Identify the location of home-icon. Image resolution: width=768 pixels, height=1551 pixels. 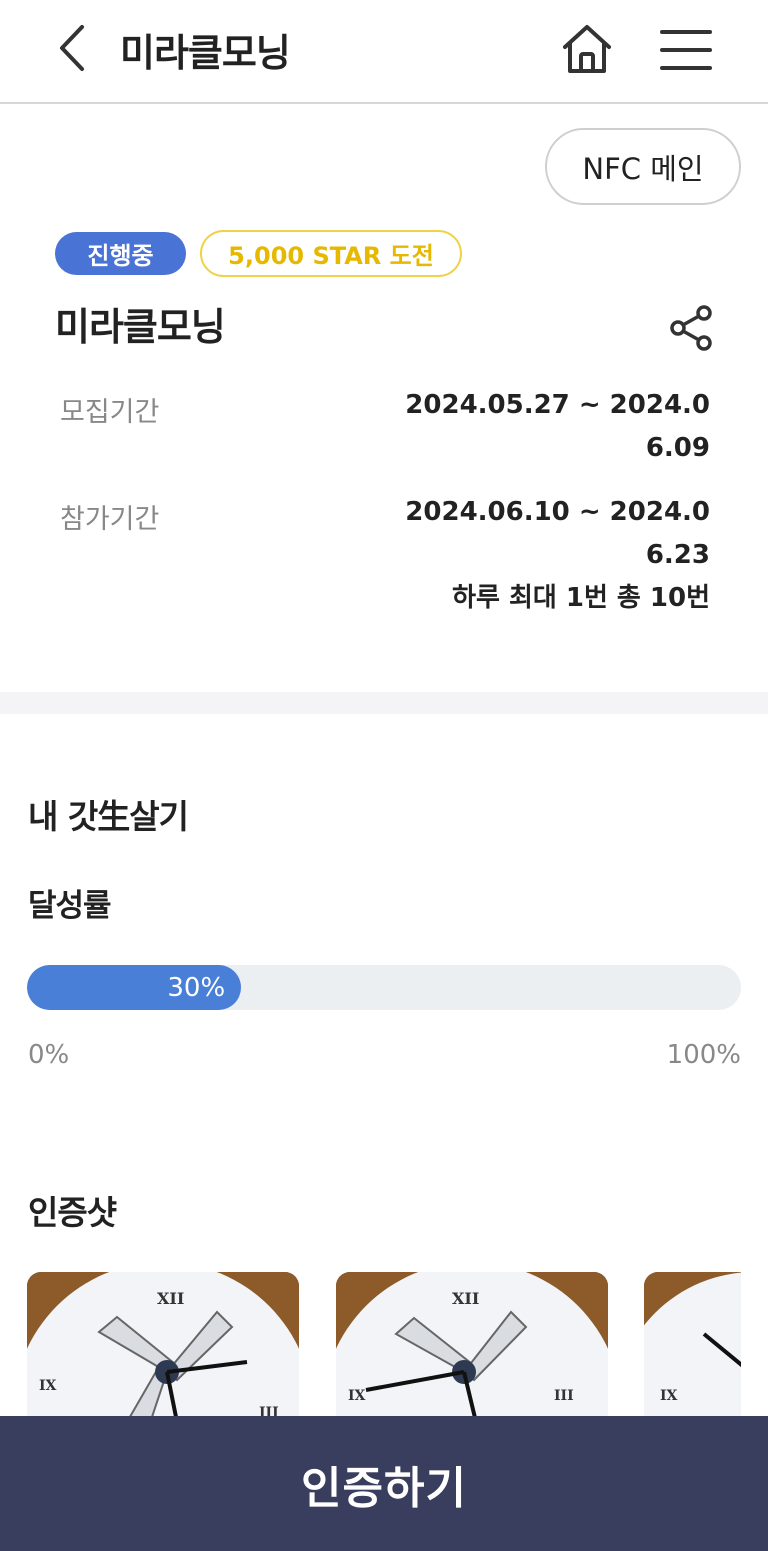
(587, 49).